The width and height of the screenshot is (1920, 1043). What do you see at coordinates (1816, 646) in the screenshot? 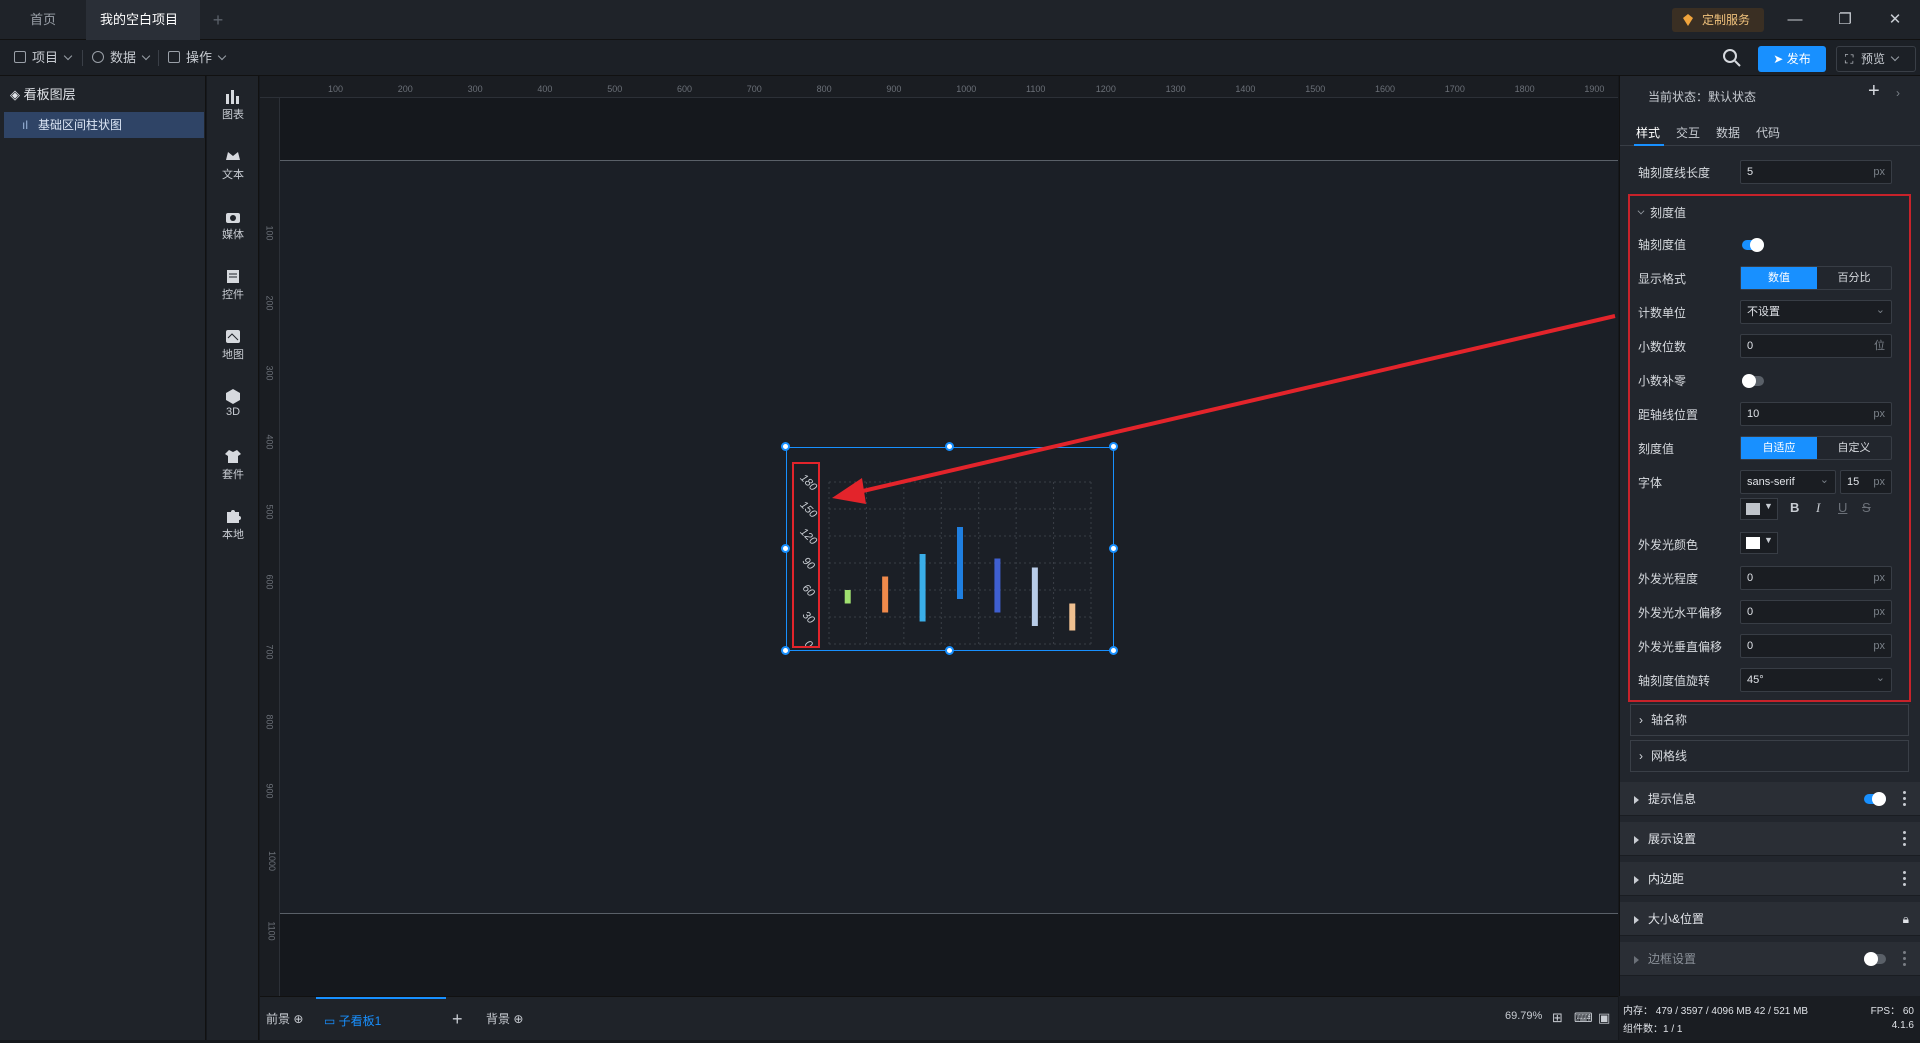
I see `glow-v-input: 0 px` at bounding box center [1816, 646].